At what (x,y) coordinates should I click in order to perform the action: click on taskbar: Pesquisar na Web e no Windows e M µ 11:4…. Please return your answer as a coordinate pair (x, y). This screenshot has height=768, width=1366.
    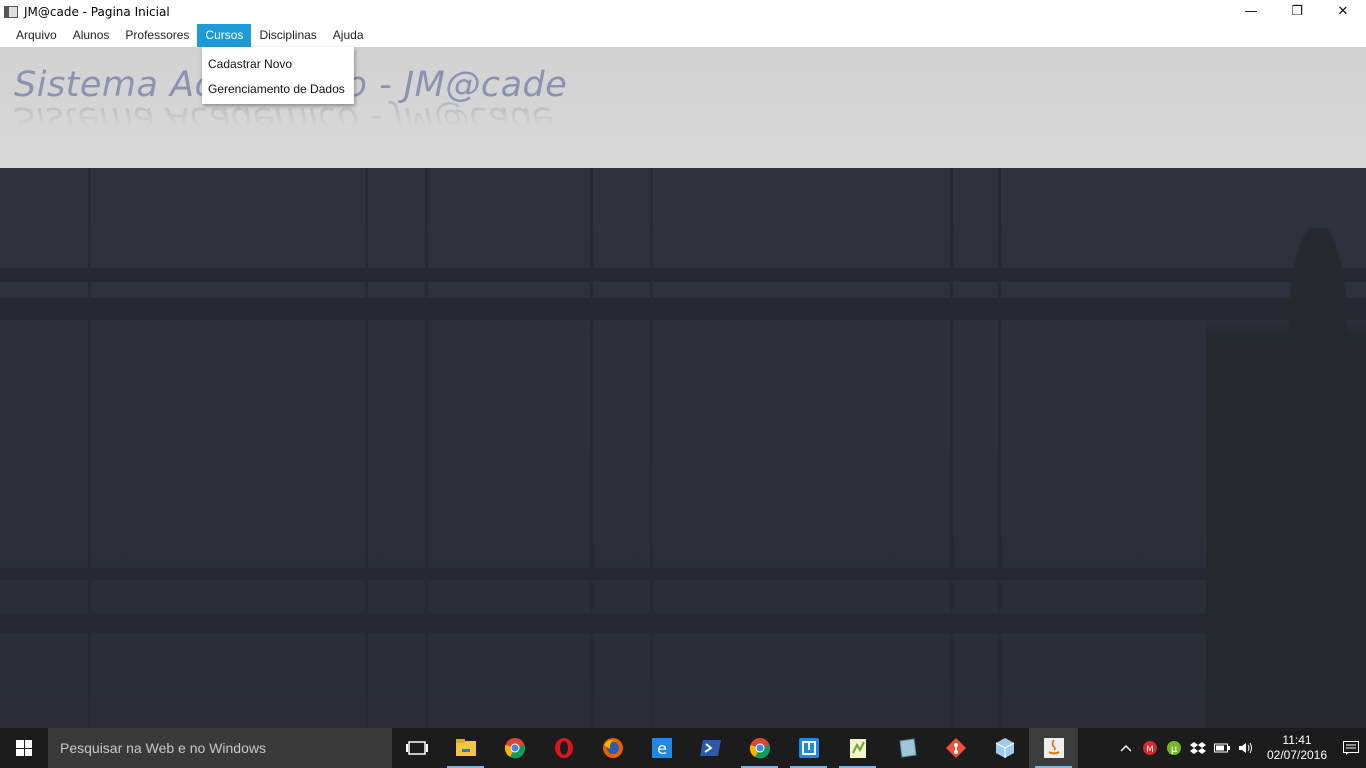
    Looking at the image, I should click on (683, 748).